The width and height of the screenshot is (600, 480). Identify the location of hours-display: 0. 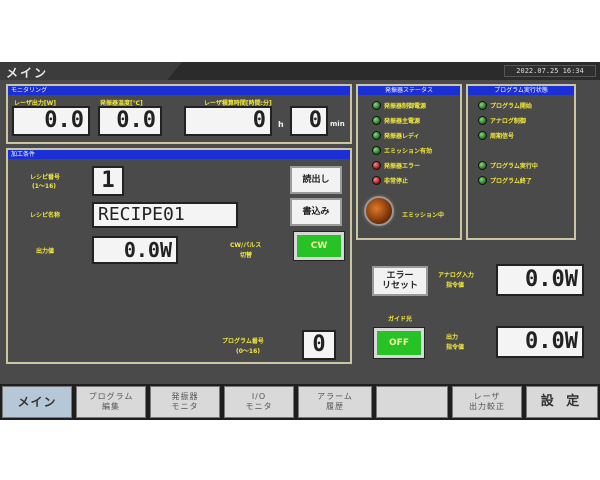
(228, 121).